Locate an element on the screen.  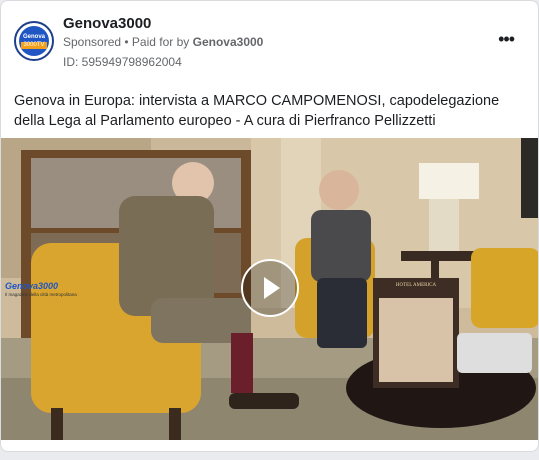
video-watermark-subtitle: Il magazine della città metropolitana is located at coordinates (41, 294).